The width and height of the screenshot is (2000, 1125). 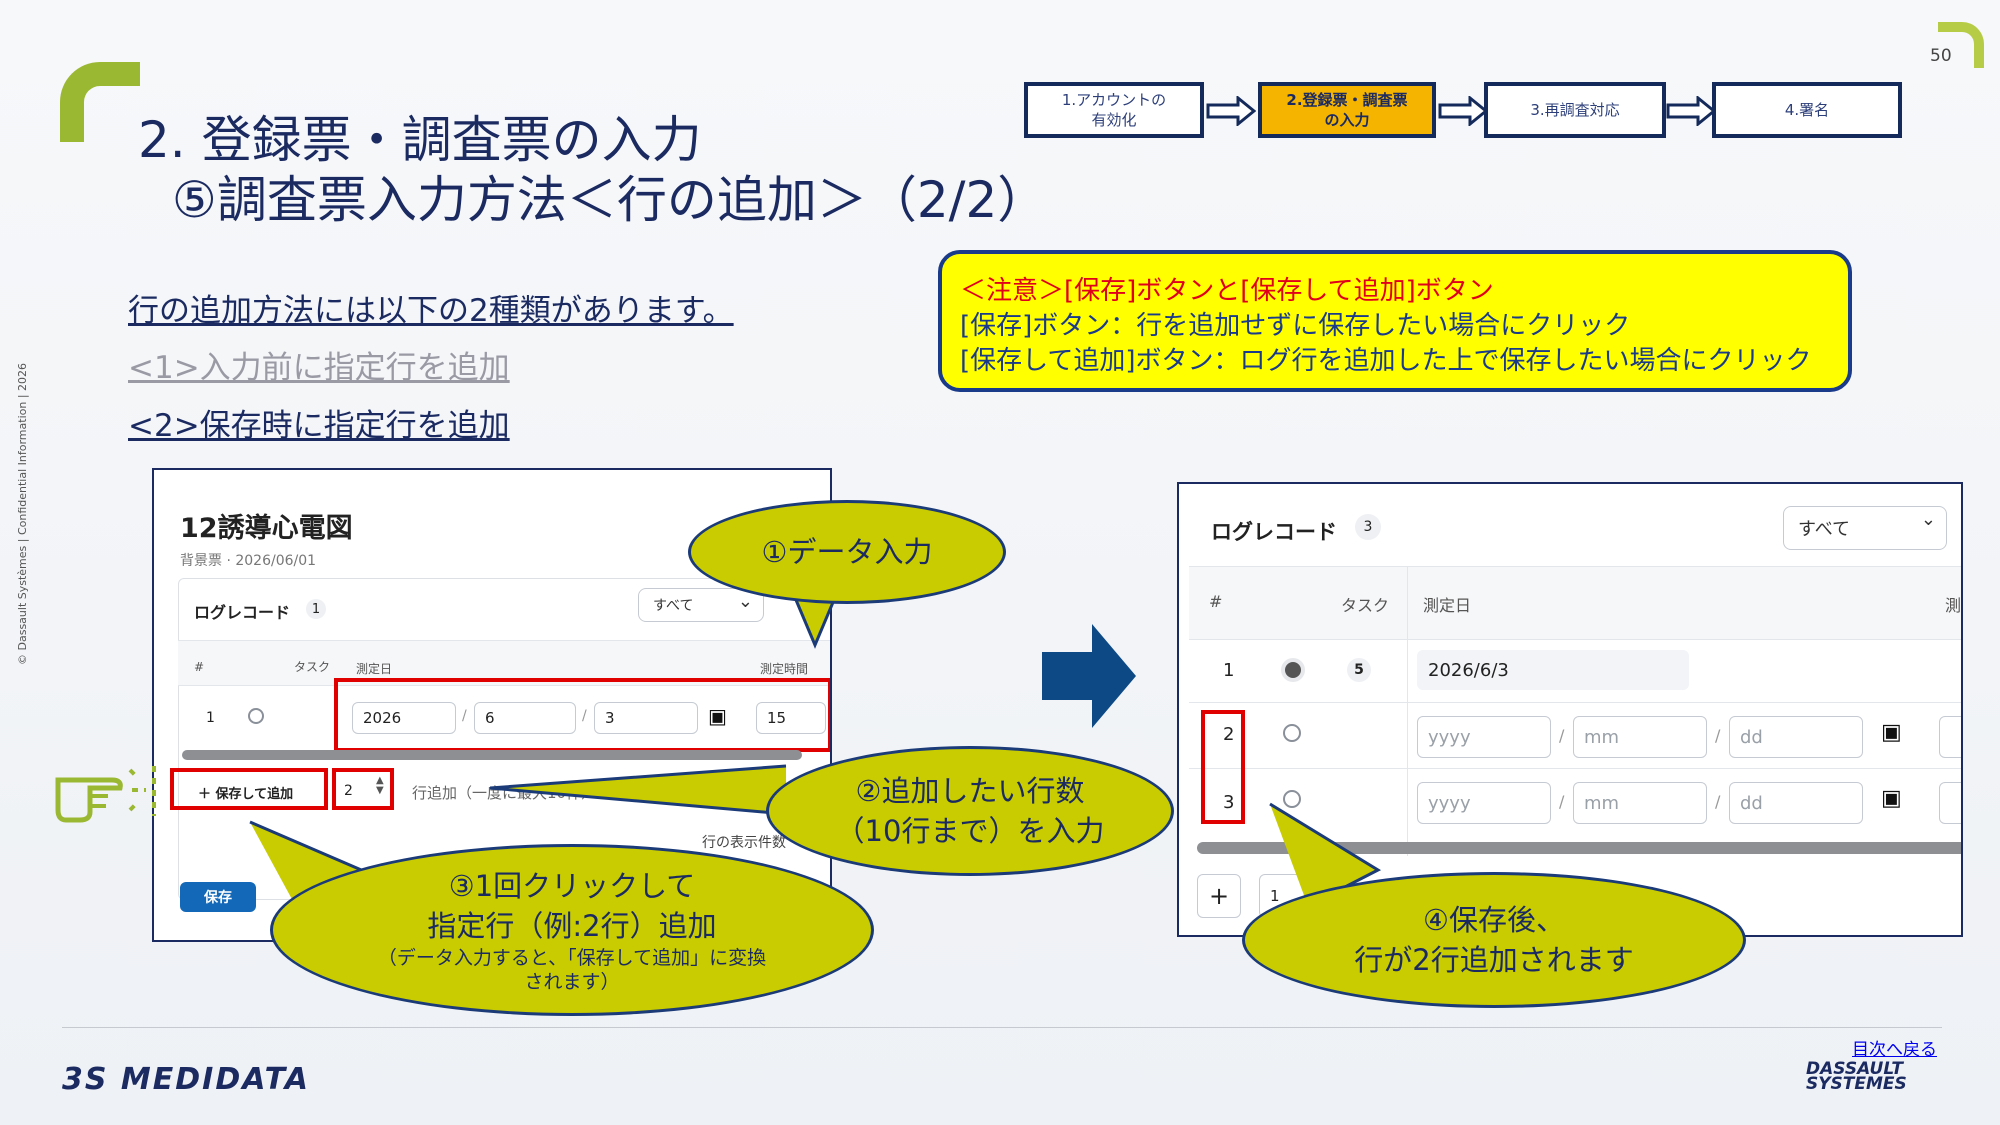 I want to click on callout-text: ①データ入力, so click(x=847, y=552).